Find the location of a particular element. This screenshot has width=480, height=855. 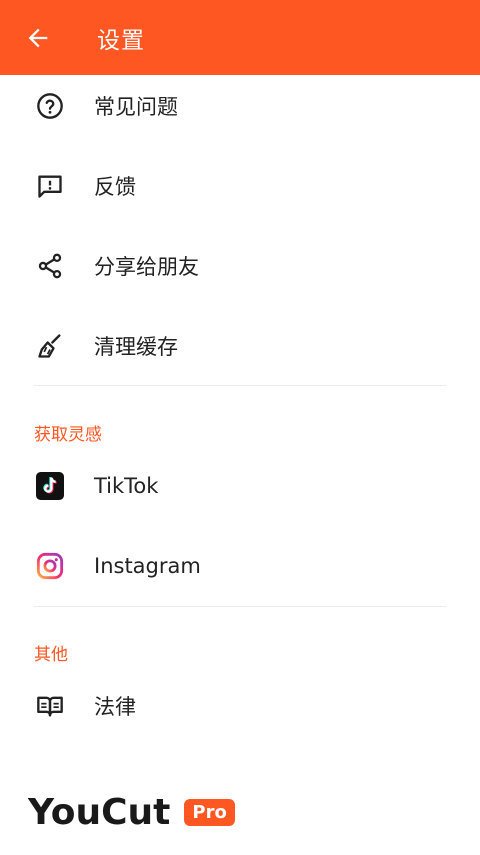

menu-item-label: Instagram is located at coordinates (147, 566).